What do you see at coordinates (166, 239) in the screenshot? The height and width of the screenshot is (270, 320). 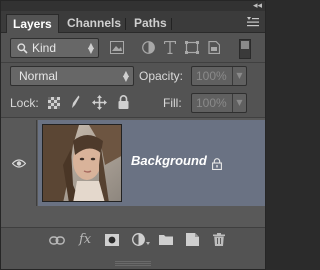 I see `new-group-icon` at bounding box center [166, 239].